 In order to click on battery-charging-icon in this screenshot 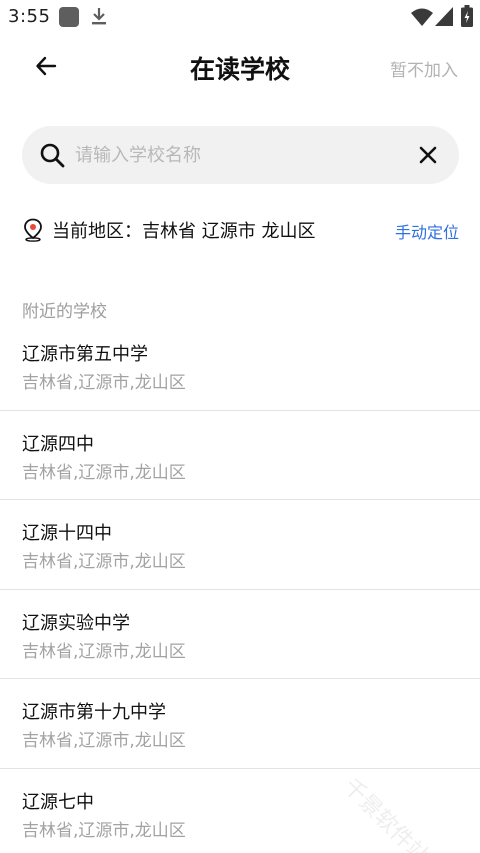, I will do `click(467, 16)`.